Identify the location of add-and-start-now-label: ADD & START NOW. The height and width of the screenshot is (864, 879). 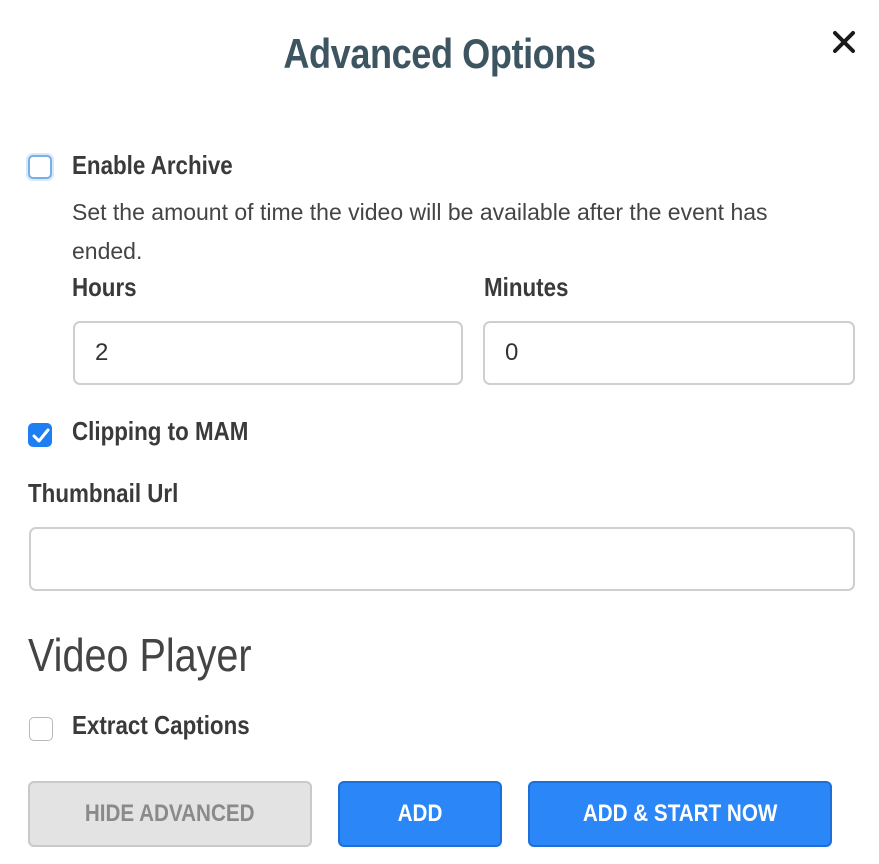
(680, 813).